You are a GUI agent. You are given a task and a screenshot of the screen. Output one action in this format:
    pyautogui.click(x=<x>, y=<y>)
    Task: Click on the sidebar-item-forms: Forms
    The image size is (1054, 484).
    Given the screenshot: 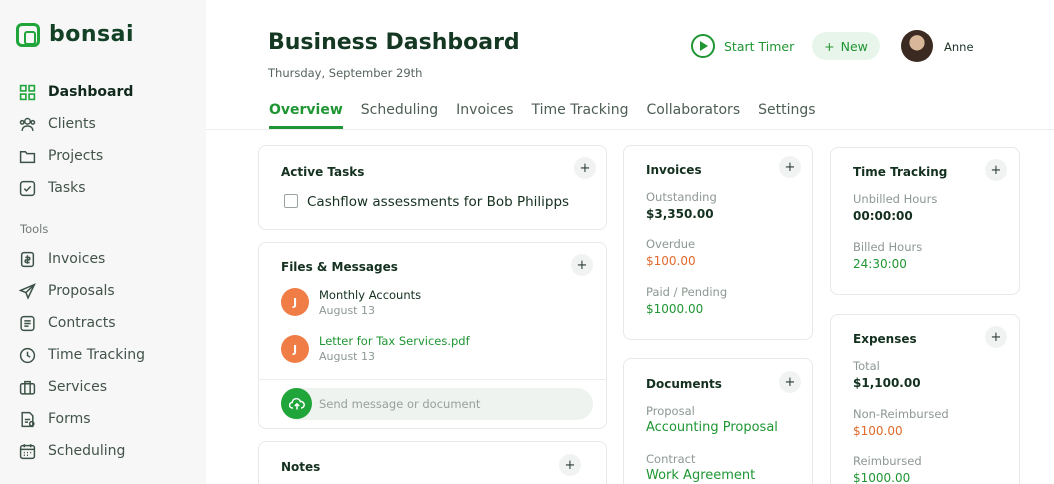 What is the action you would take?
    pyautogui.click(x=82, y=419)
    